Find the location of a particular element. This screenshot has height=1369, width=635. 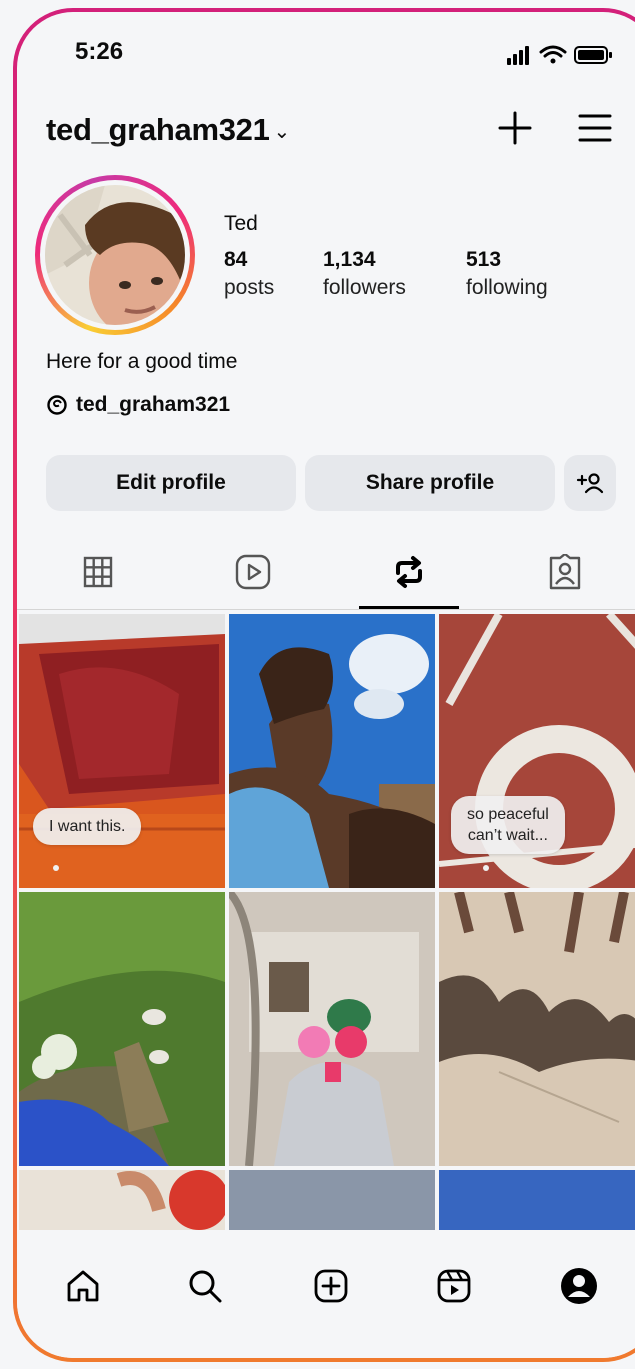

nav-profile is located at coordinates (579, 1286).